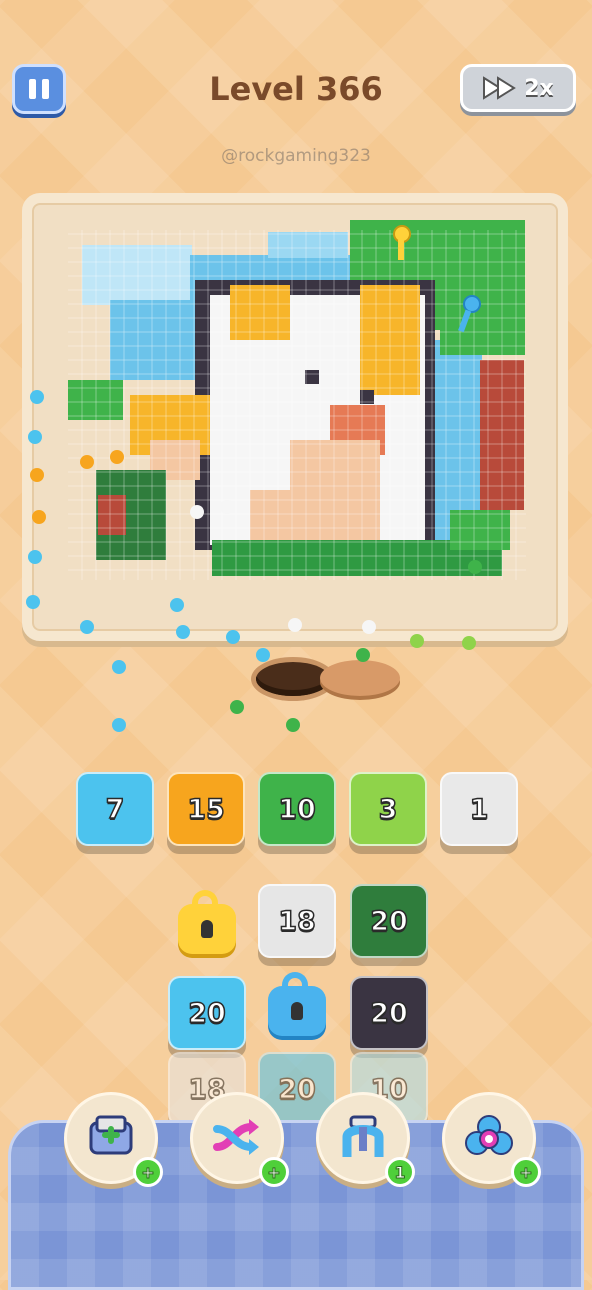 The image size is (592, 1290). What do you see at coordinates (236, 1137) in the screenshot?
I see `shuffle-icon` at bounding box center [236, 1137].